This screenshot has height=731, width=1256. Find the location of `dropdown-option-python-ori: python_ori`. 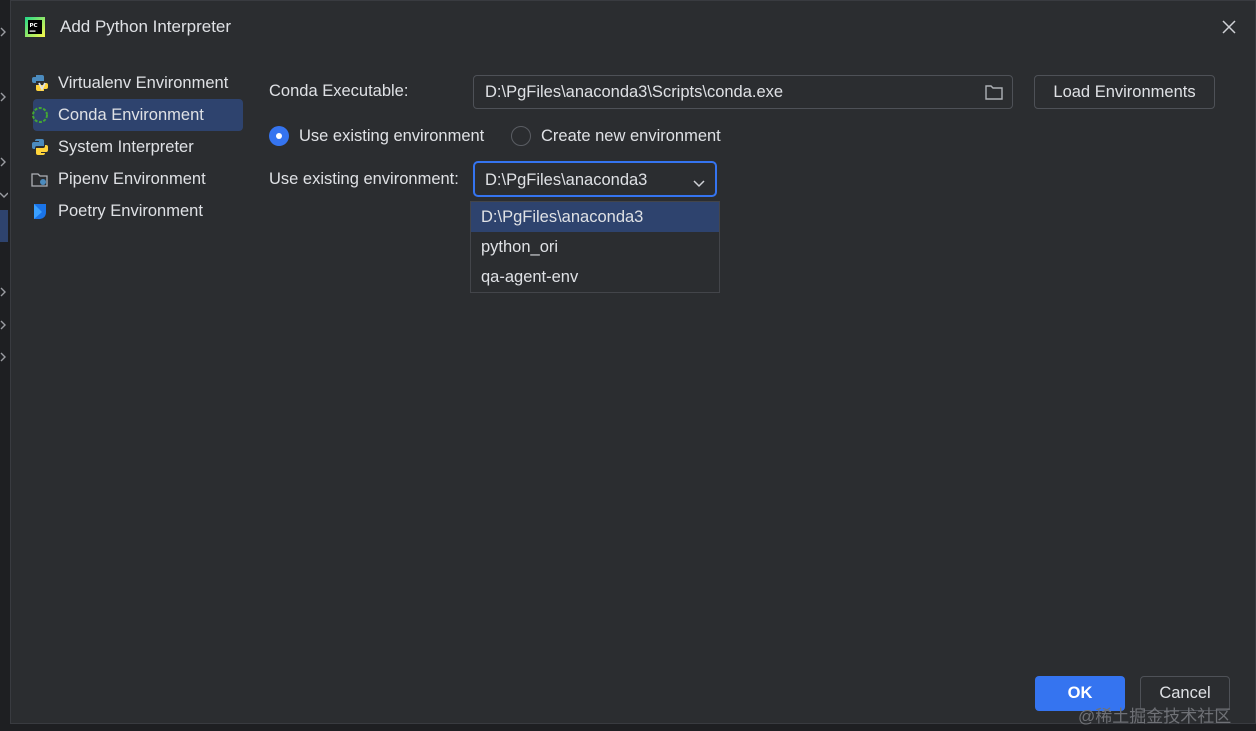

dropdown-option-python-ori: python_ori is located at coordinates (595, 247).